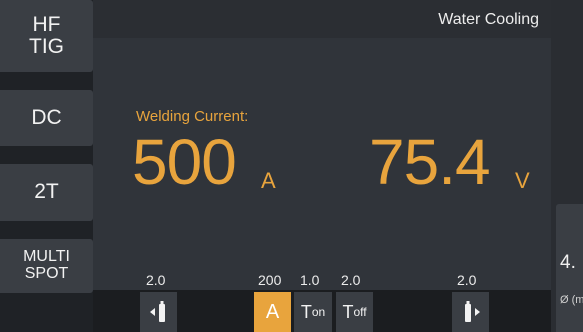 The height and width of the screenshot is (332, 583). I want to click on pre-gas-button, so click(158, 312).